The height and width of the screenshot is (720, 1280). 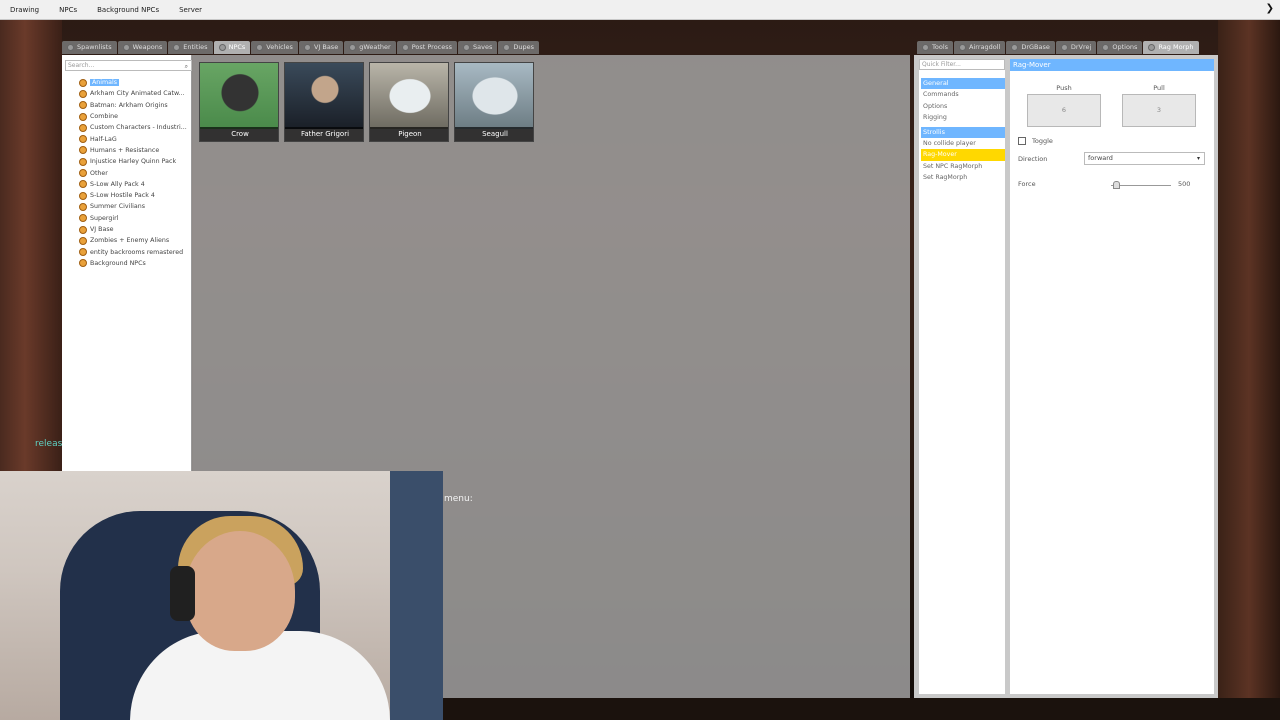 I want to click on push-key-button: 6, so click(x=1064, y=110).